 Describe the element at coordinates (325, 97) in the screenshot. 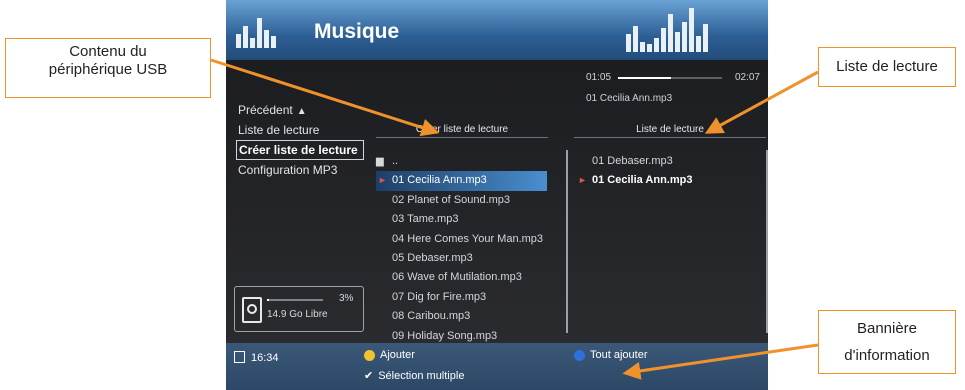

I see `arrow-usb` at that location.